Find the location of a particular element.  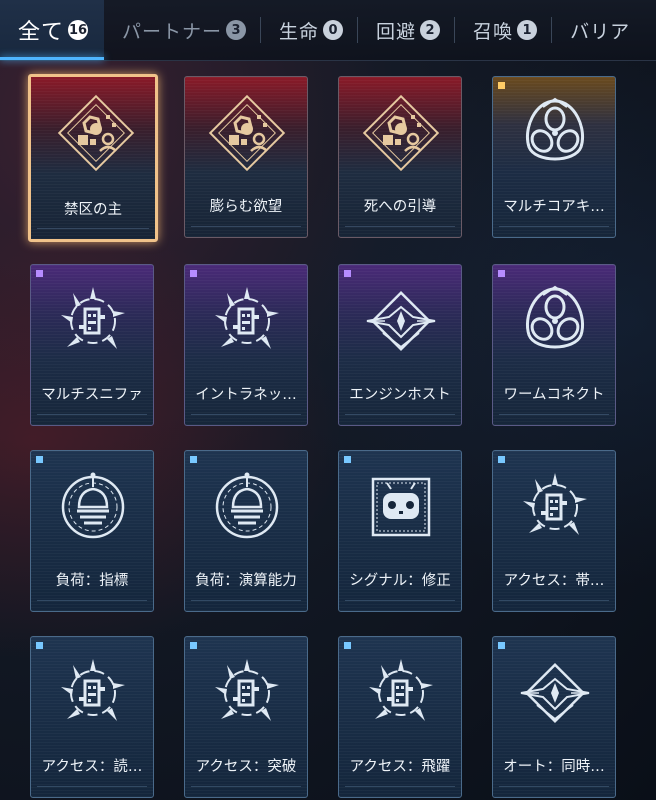

tab-barrier: バリア is located at coordinates (598, 30).